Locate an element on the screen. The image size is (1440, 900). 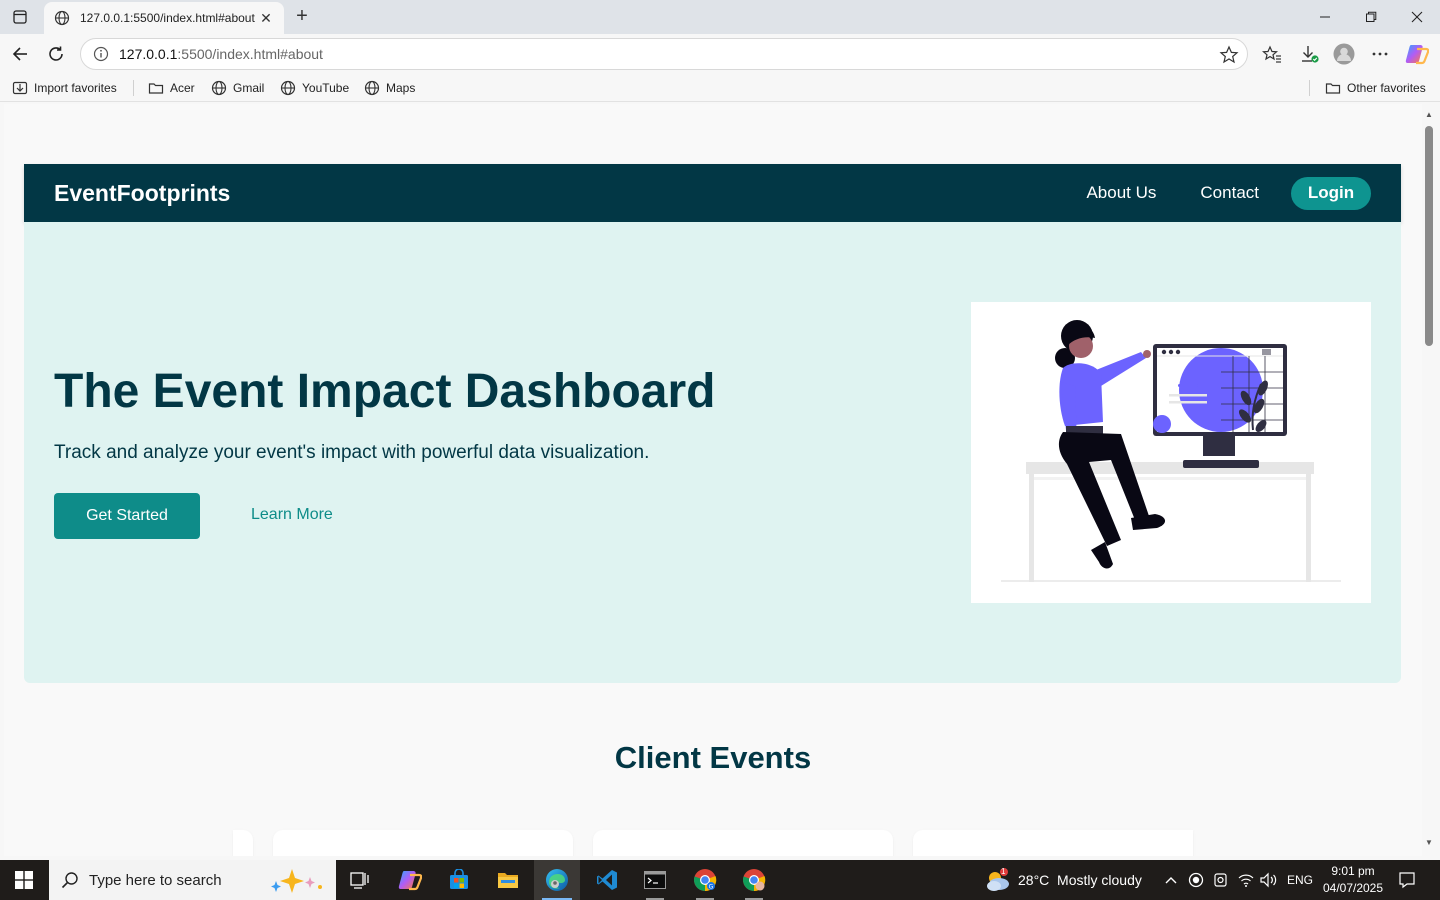
taskbar-search: Type here to search is located at coordinates (192, 880).